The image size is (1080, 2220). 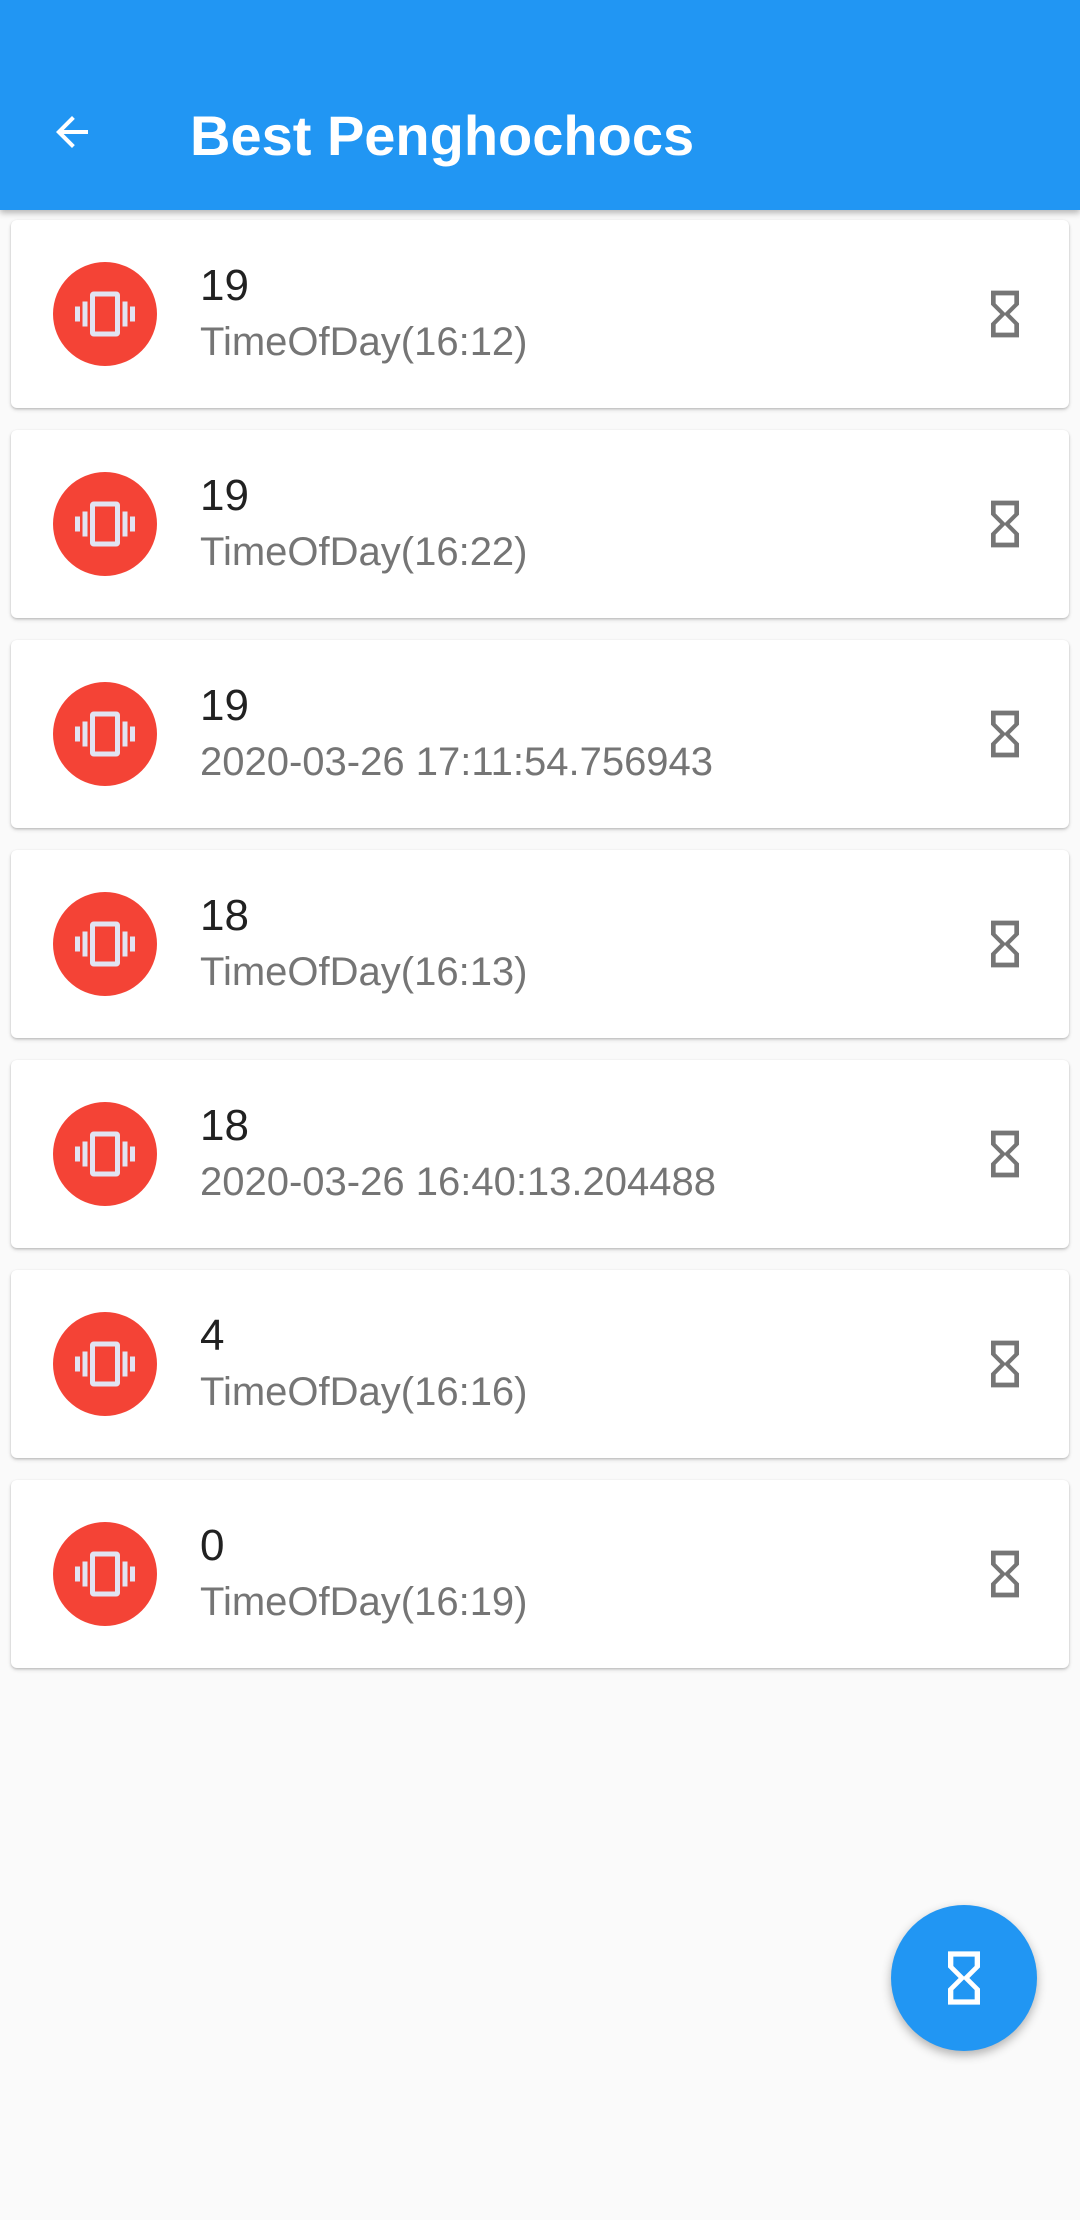 I want to click on list-item: 18 TimeOfDay(16:13), so click(x=540, y=944).